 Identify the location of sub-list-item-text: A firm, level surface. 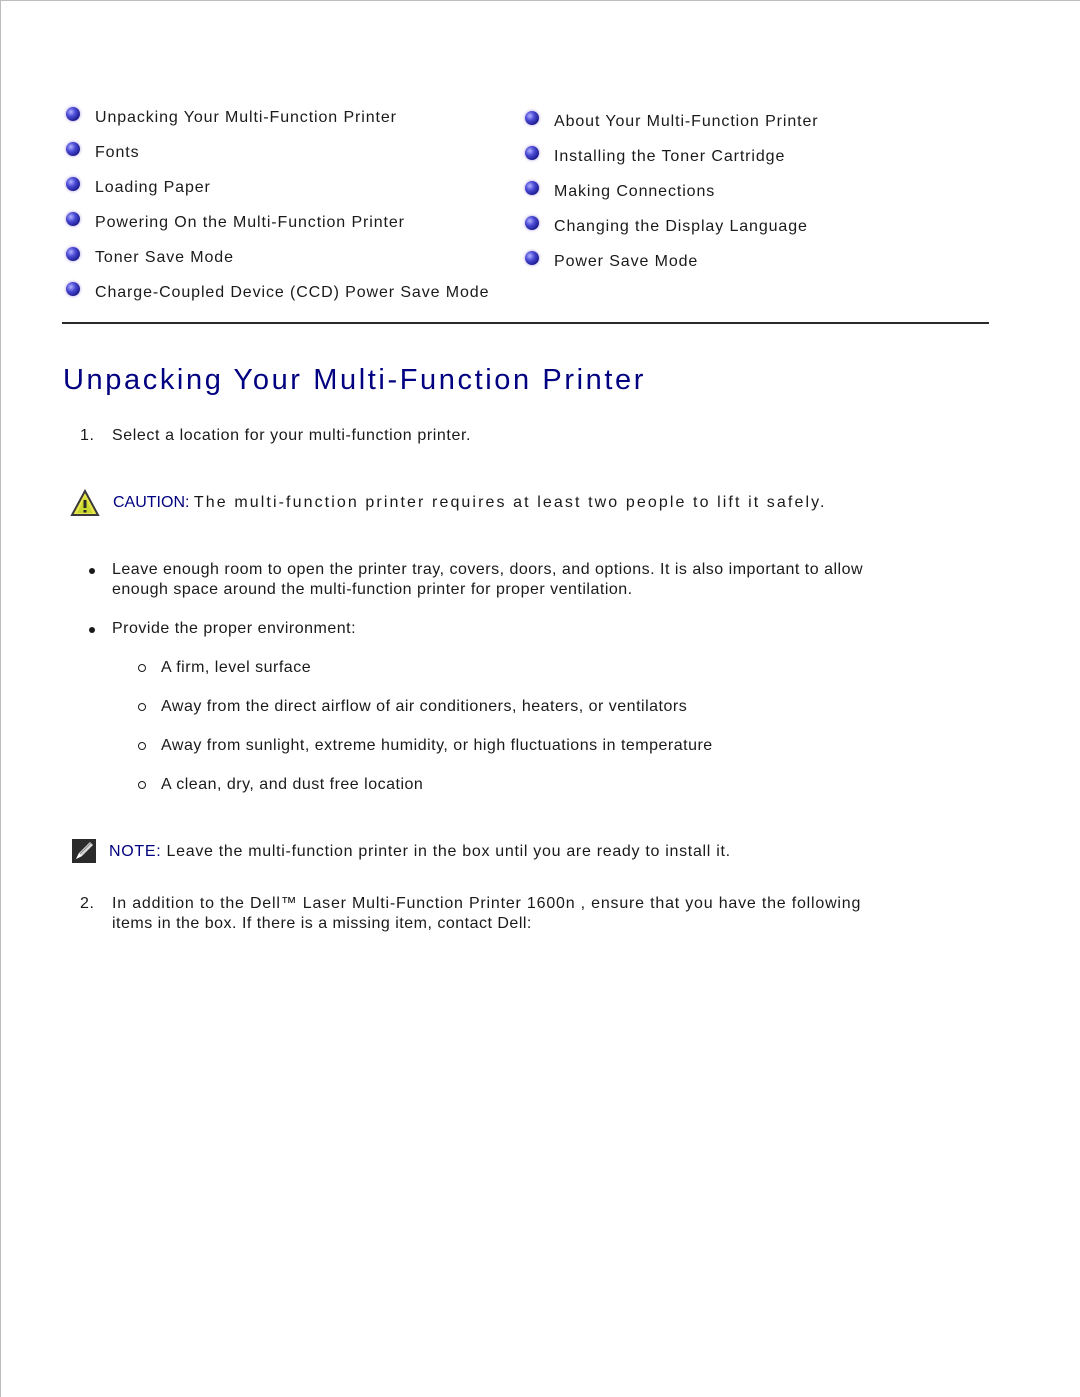
(236, 667).